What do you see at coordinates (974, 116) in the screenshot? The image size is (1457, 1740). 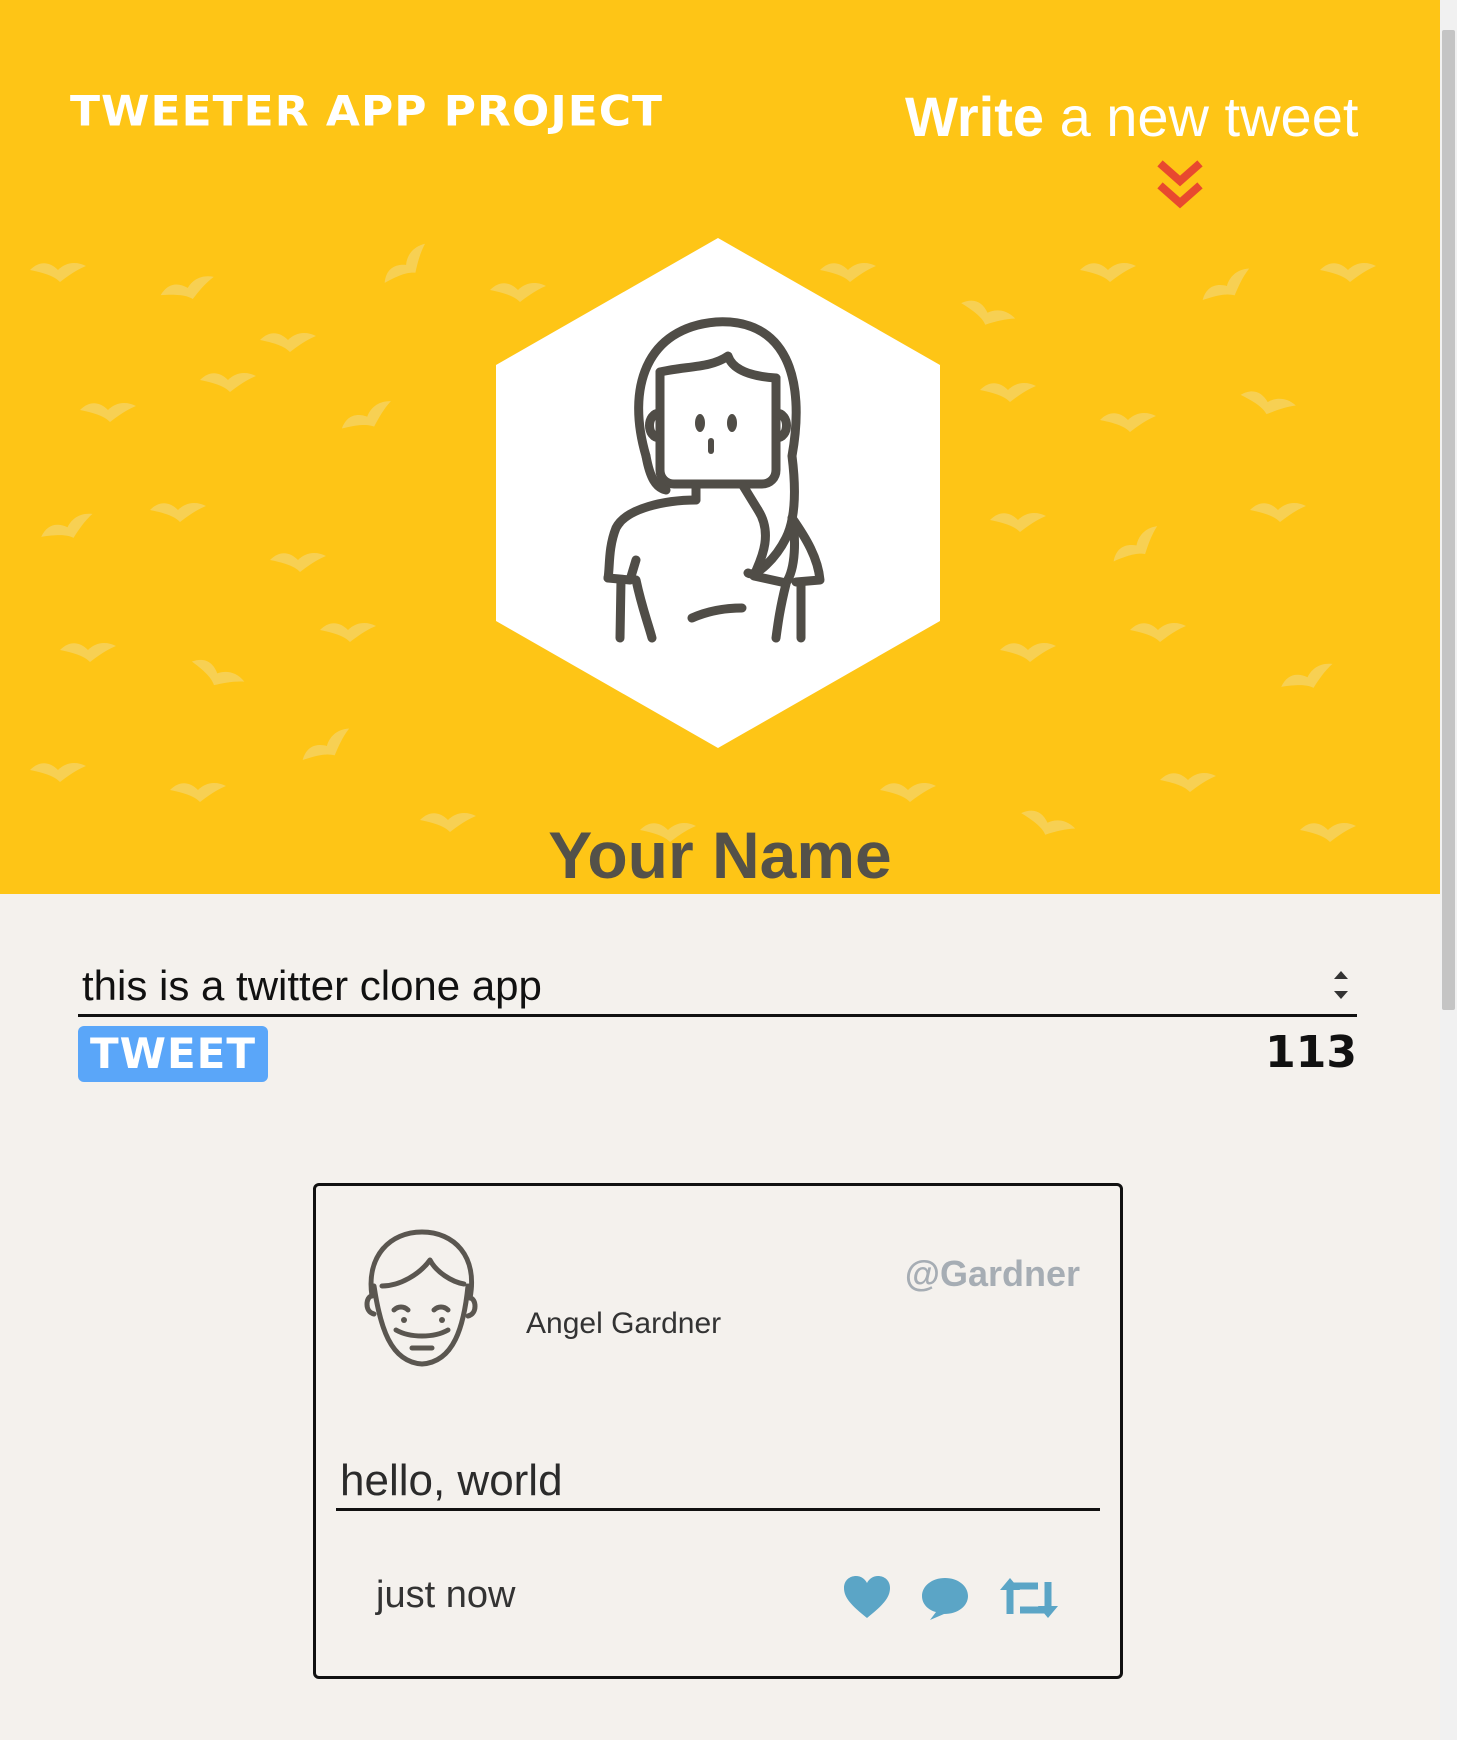 I see `write-label: Write` at bounding box center [974, 116].